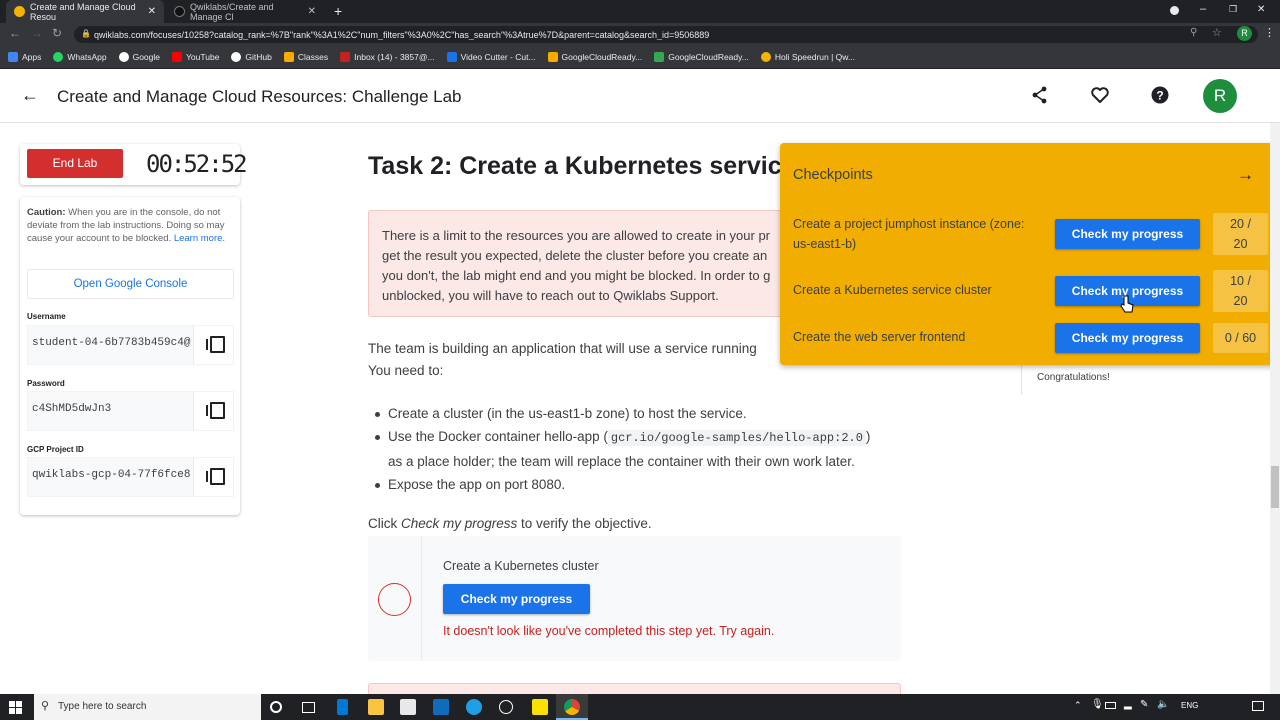  What do you see at coordinates (1040, 95) in the screenshot?
I see `share-icon` at bounding box center [1040, 95].